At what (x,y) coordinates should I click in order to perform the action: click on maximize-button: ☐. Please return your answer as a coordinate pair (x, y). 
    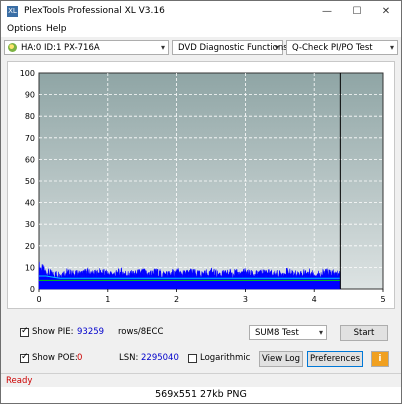
    Looking at the image, I should click on (357, 11).